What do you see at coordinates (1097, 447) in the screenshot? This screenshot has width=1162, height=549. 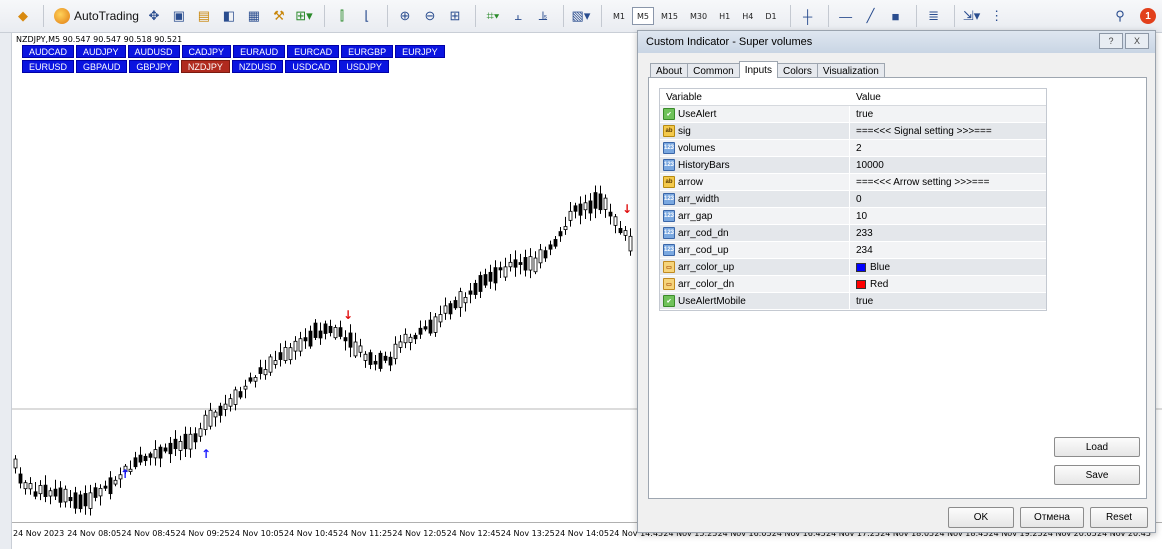 I see `load-button: Load` at bounding box center [1097, 447].